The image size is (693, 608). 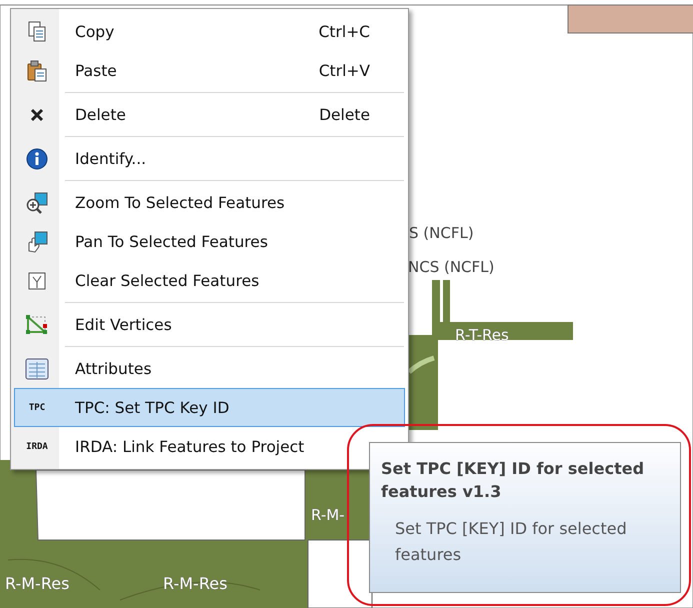 What do you see at coordinates (511, 542) in the screenshot?
I see `tooltip-text: Set TPC [KEY] ID for selected features` at bounding box center [511, 542].